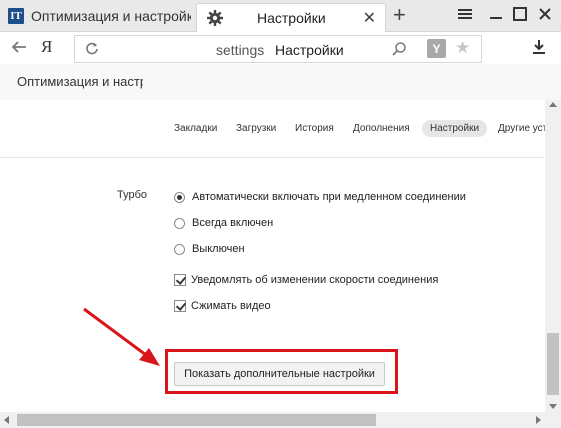 The width and height of the screenshot is (561, 428). Describe the element at coordinates (196, 420) in the screenshot. I see `horizontal-scroll-thumb` at that location.